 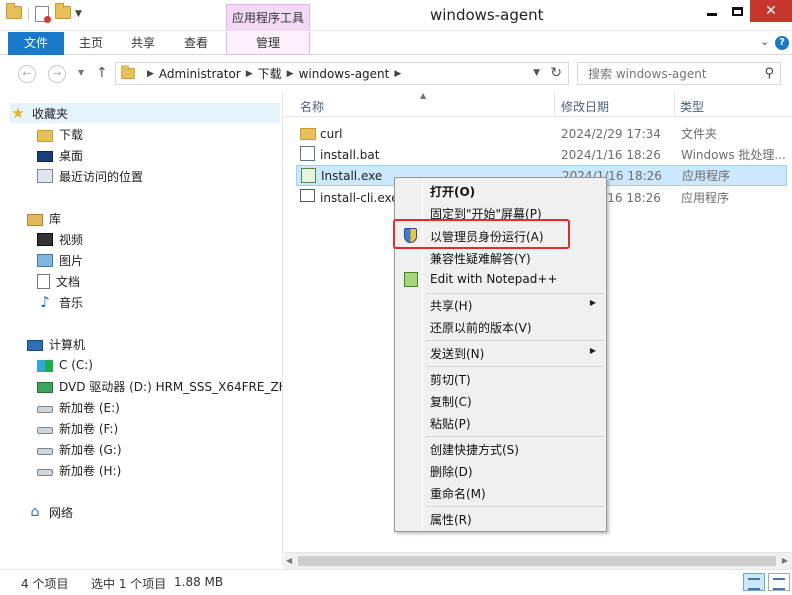 I want to click on menu-item-edit-notepadpp: Edit with Notepad++, so click(x=501, y=279).